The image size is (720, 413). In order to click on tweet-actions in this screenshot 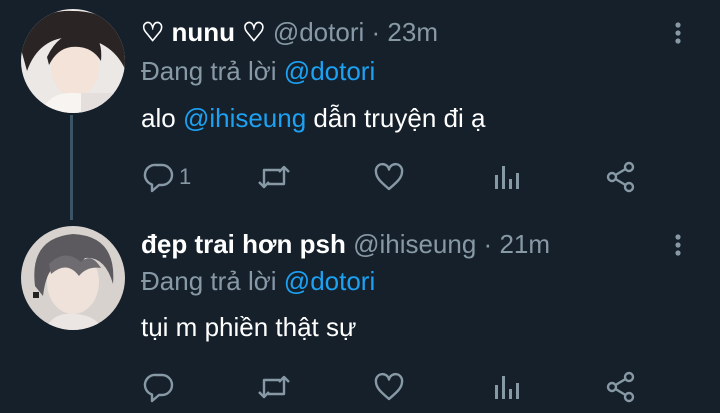, I will do `click(360, 387)`.